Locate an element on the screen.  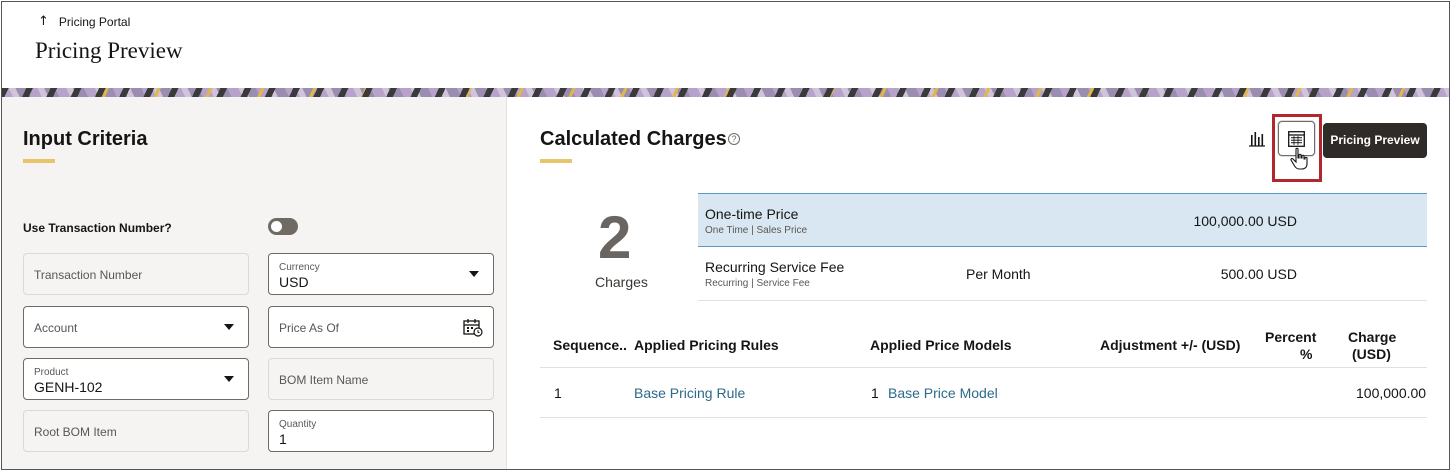
currency-label: Currency is located at coordinates (299, 267).